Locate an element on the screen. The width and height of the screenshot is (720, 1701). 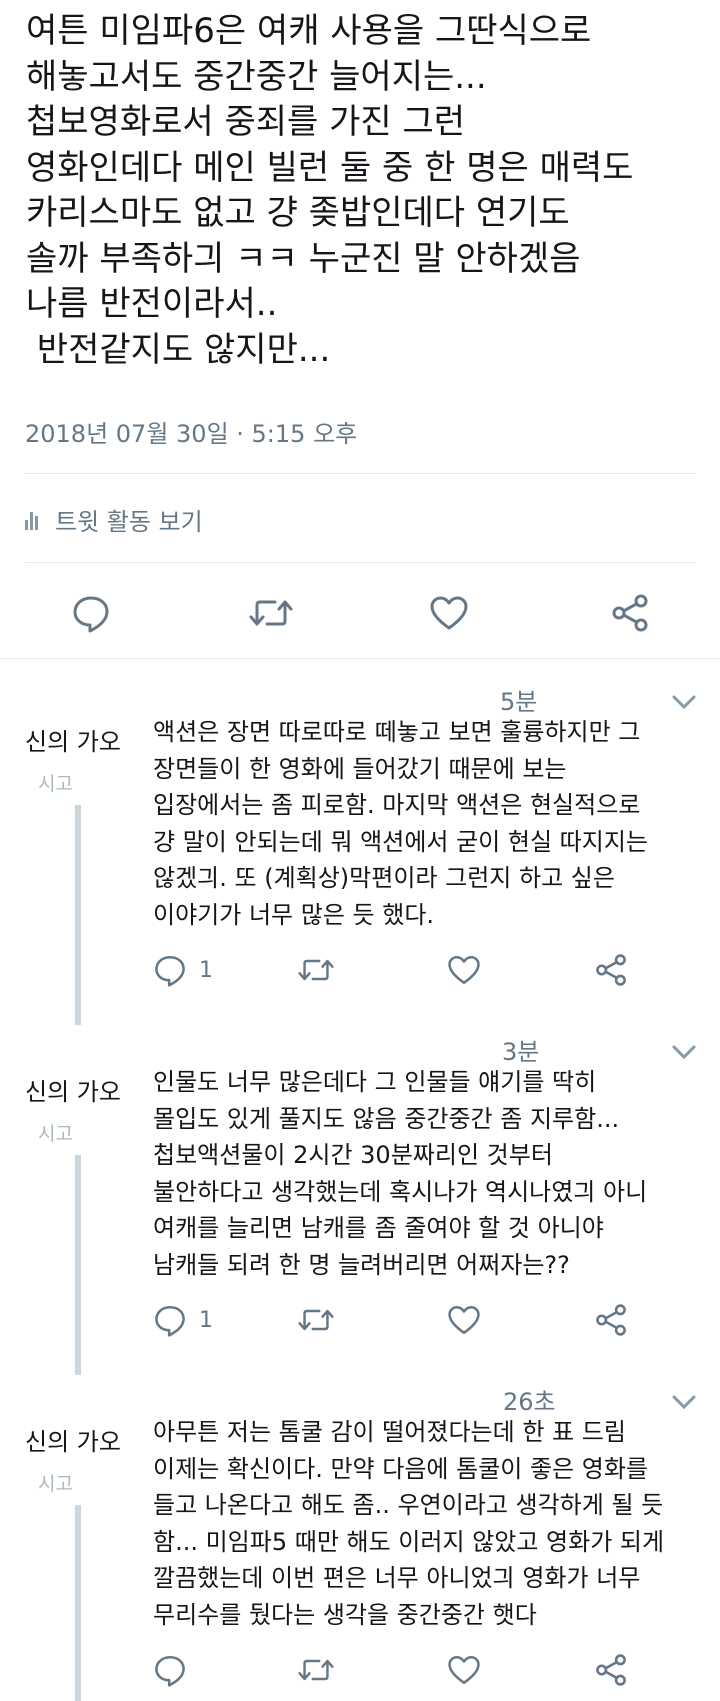
reply-text-line: 장면들이 한 영화에 들어갔기 때문에 보는 is located at coordinates (360, 768).